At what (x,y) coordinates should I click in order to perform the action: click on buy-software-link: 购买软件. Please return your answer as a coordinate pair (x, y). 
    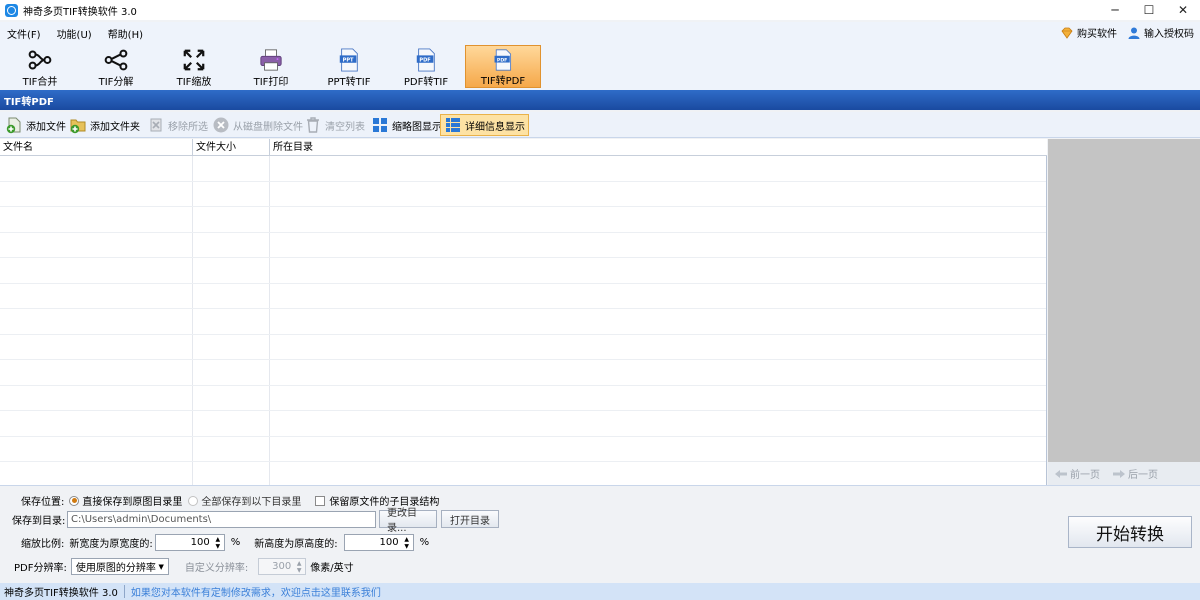
    Looking at the image, I should click on (1088, 32).